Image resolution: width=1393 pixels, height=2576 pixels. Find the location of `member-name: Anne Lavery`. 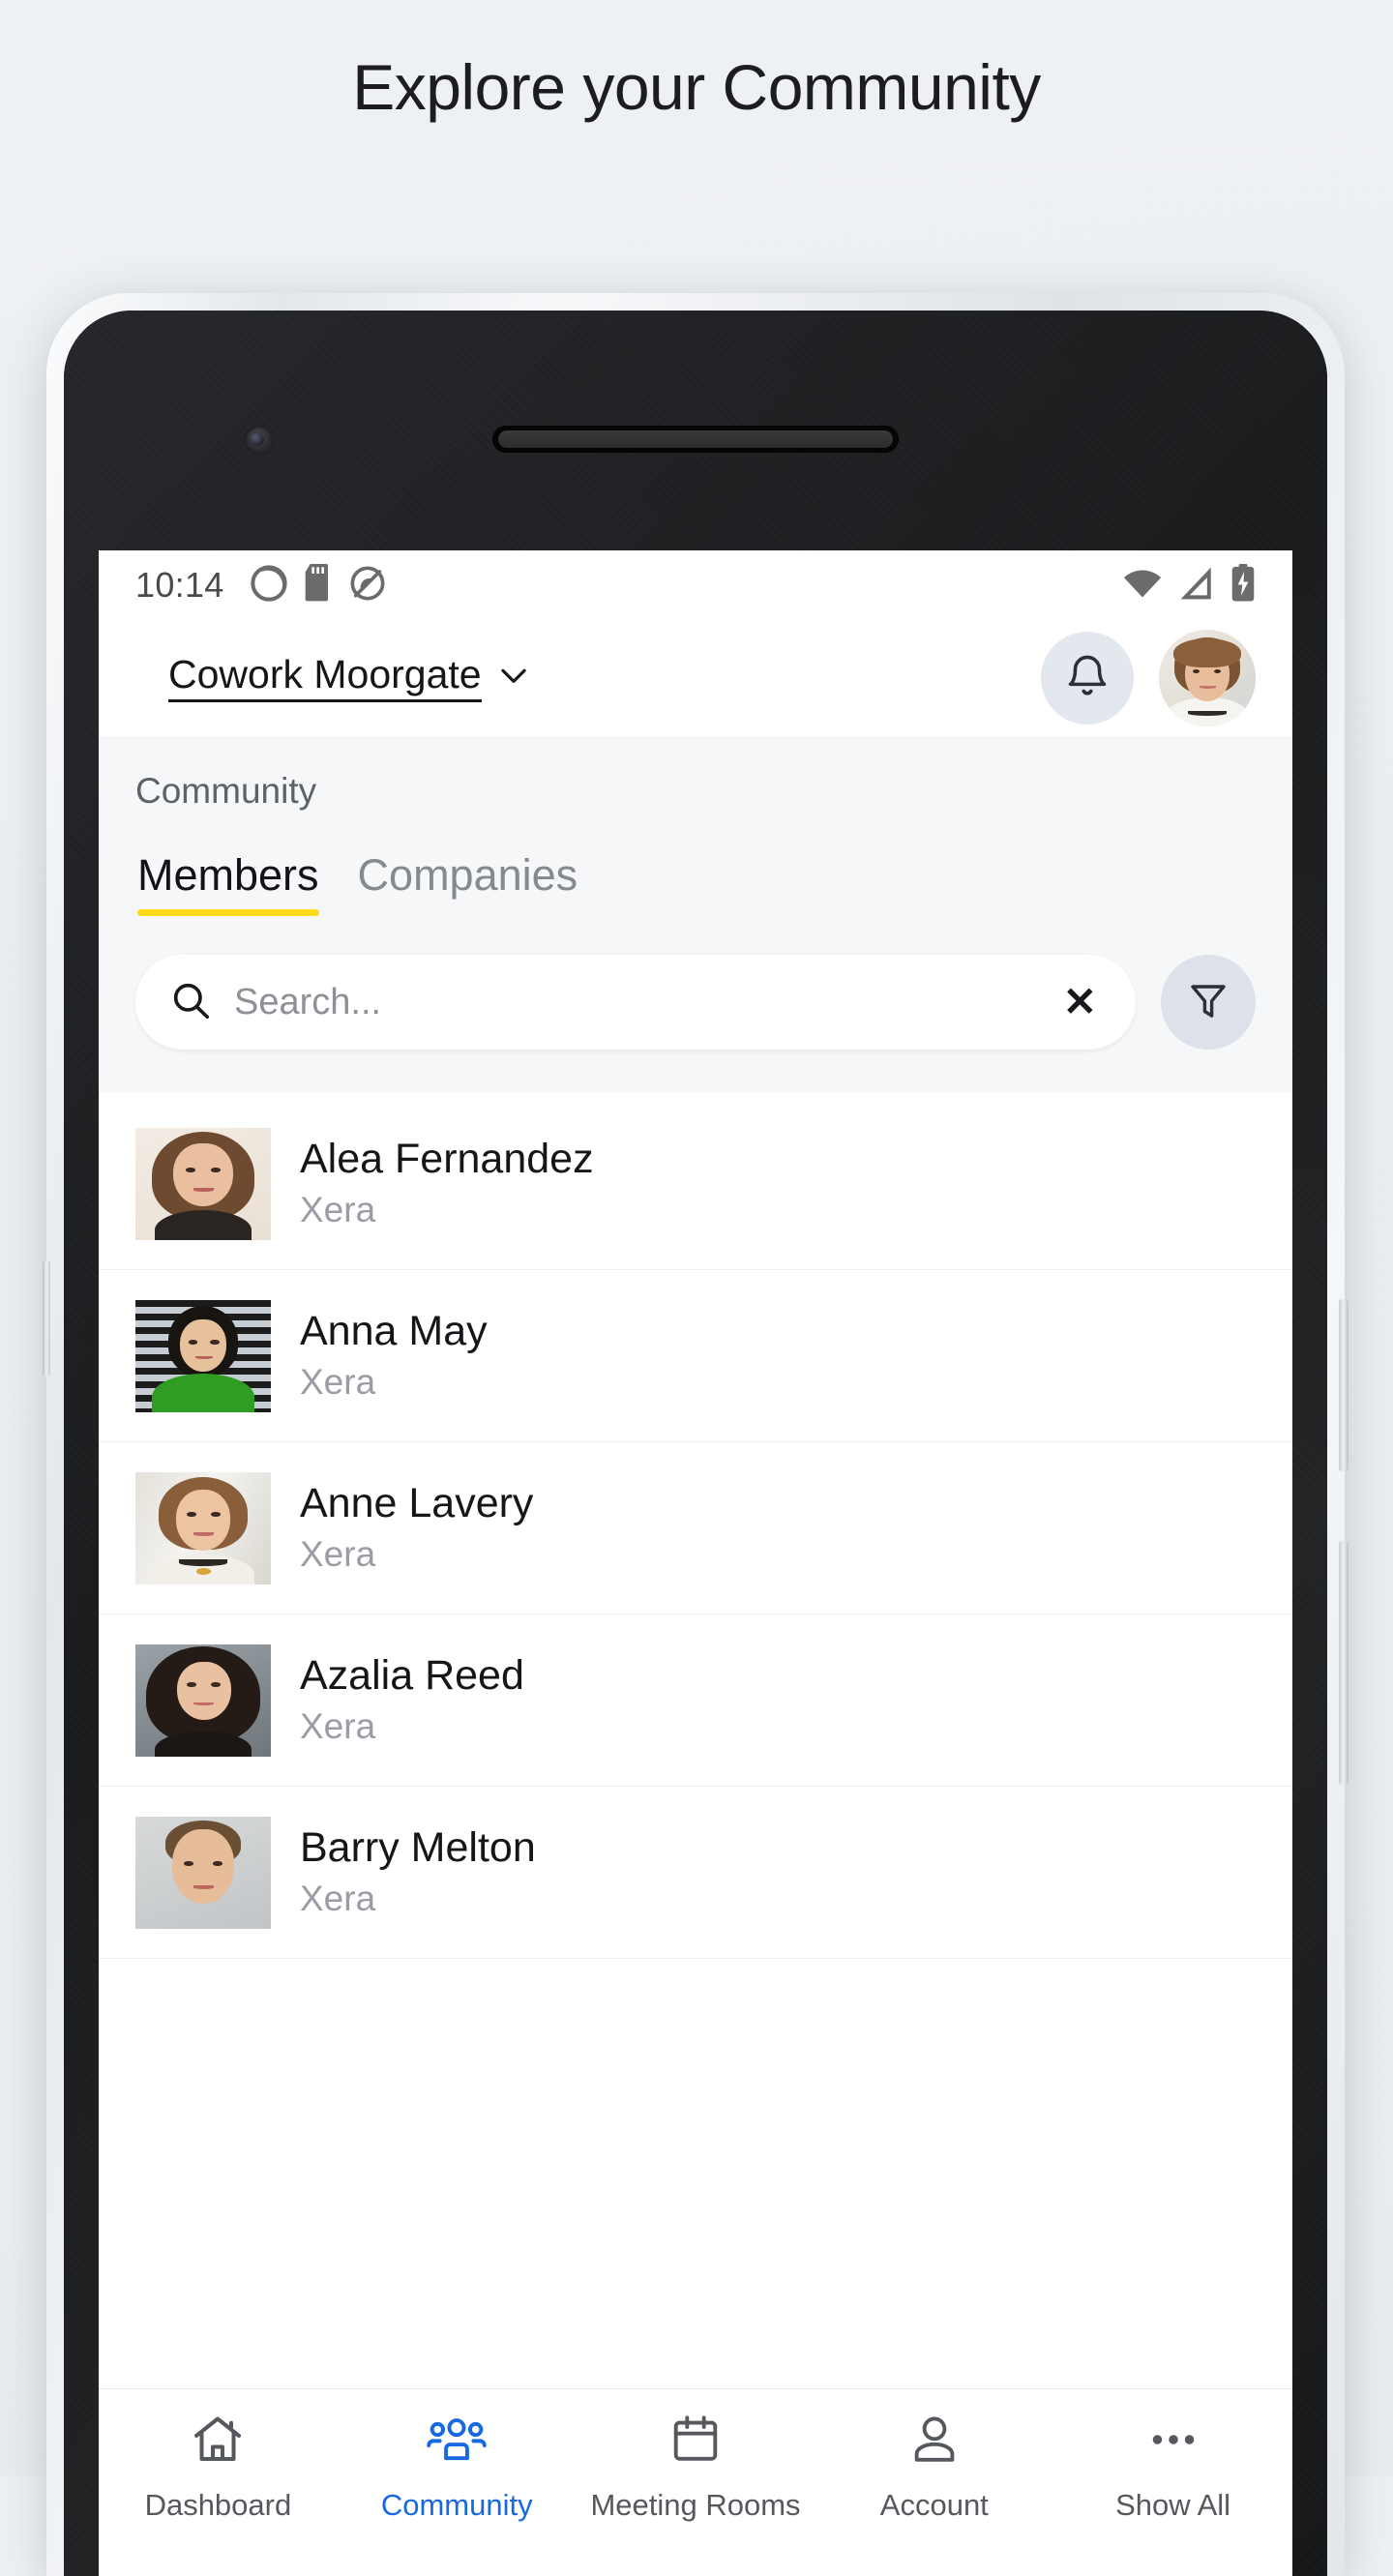

member-name: Anne Lavery is located at coordinates (417, 1503).